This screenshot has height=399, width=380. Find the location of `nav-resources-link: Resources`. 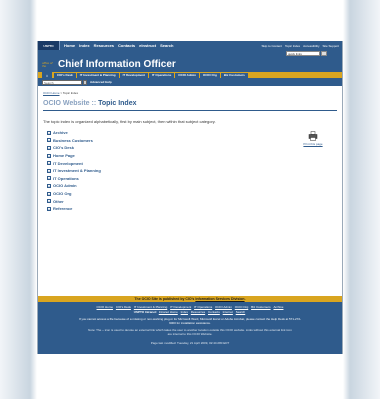

nav-resources-link: Resources is located at coordinates (104, 45).